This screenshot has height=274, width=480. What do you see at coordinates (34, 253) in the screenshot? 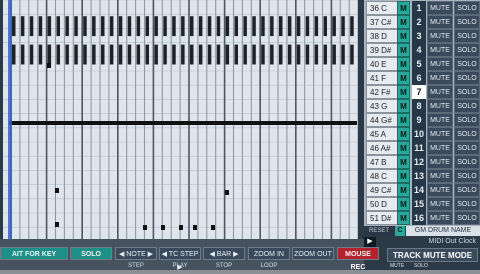
I see `wait-for-key-button: AIT FOR KEY` at bounding box center [34, 253].